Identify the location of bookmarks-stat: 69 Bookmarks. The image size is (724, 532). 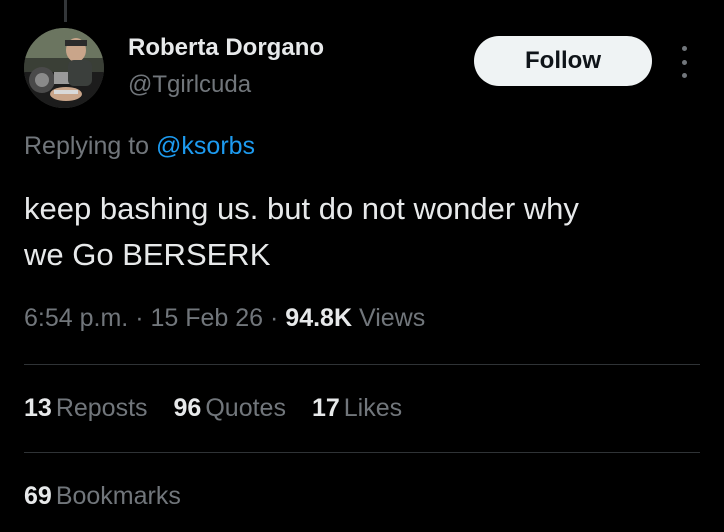
(102, 496).